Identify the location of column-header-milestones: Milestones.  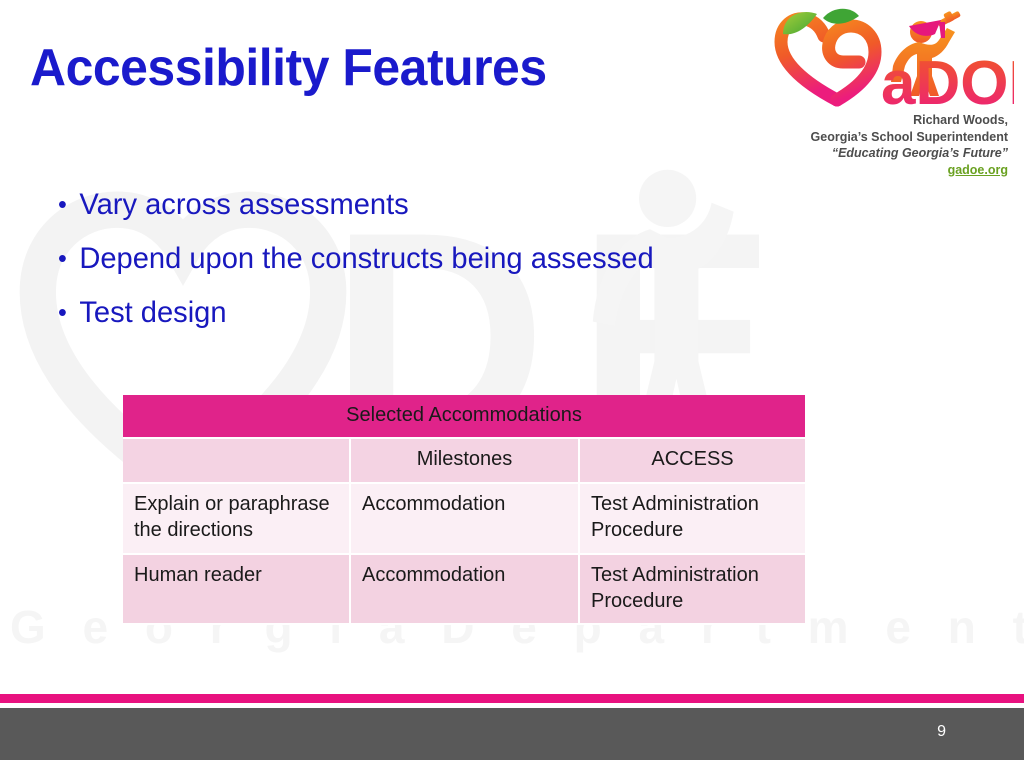
(465, 461).